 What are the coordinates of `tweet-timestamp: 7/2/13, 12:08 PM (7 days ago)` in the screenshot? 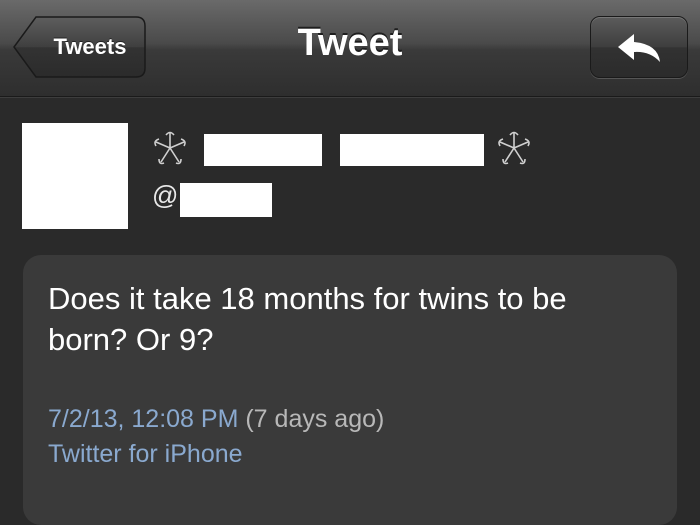 It's located at (216, 419).